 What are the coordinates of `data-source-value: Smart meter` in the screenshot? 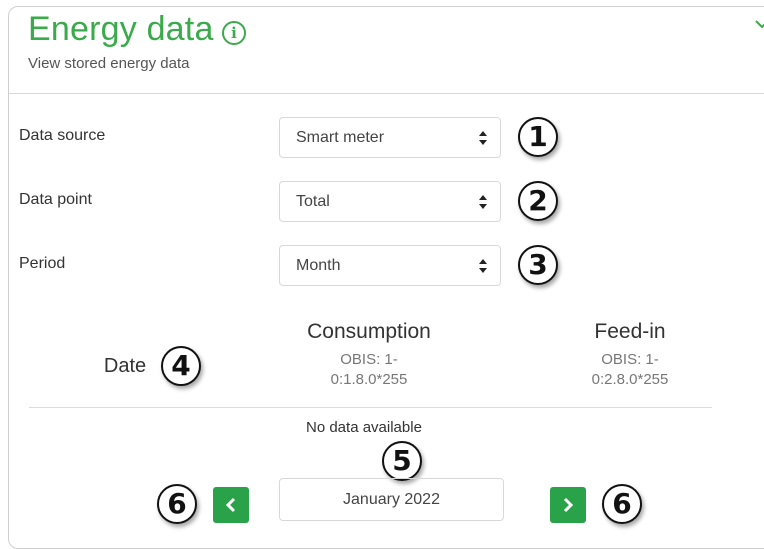 It's located at (340, 137).